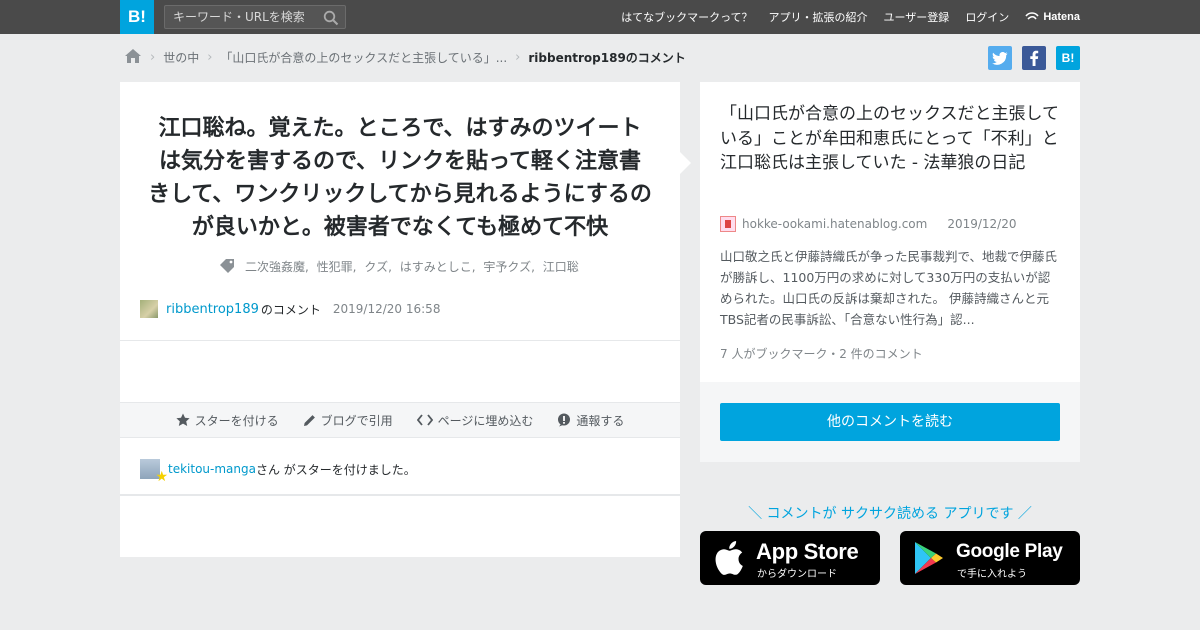 The image size is (1200, 630). I want to click on entry-date: 2019/12/20, so click(982, 224).